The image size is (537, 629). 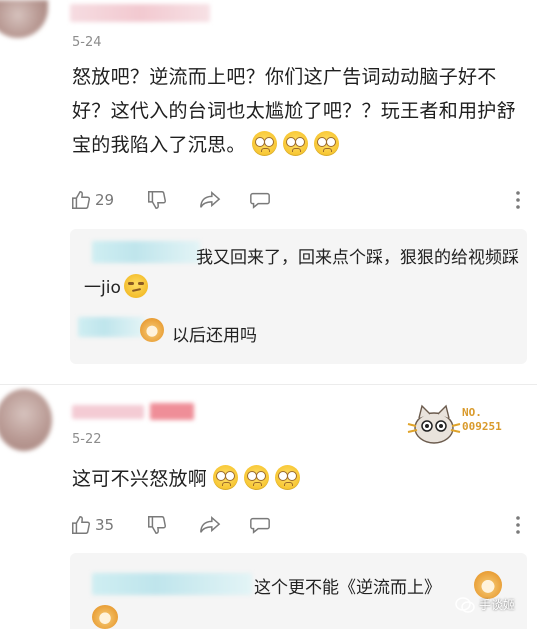 What do you see at coordinates (92, 200) in the screenshot?
I see `like-button: 29` at bounding box center [92, 200].